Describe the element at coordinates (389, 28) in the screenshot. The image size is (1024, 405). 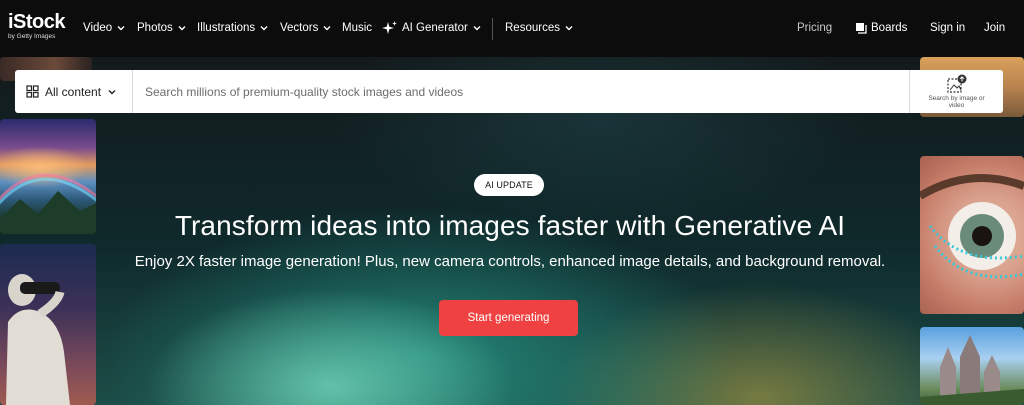
I see `sparkle-icon` at that location.